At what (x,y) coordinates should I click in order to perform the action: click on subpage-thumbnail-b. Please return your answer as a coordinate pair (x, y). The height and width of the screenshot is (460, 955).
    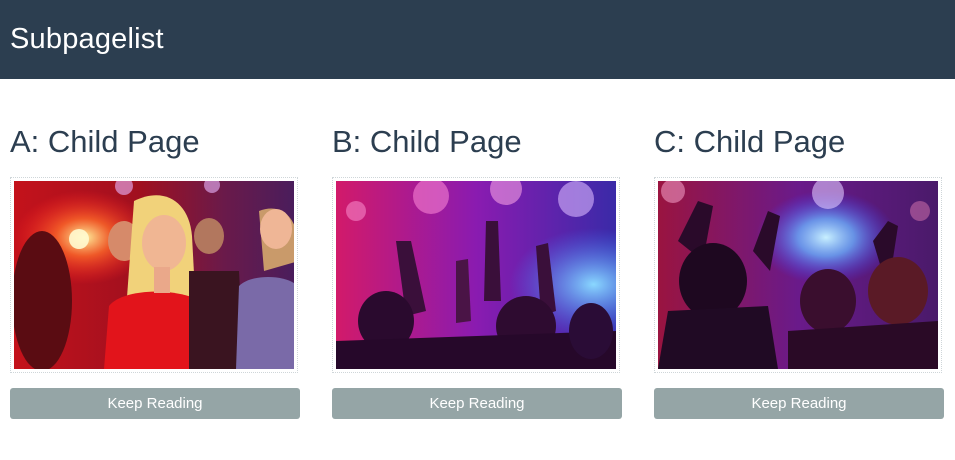
    Looking at the image, I should click on (476, 275).